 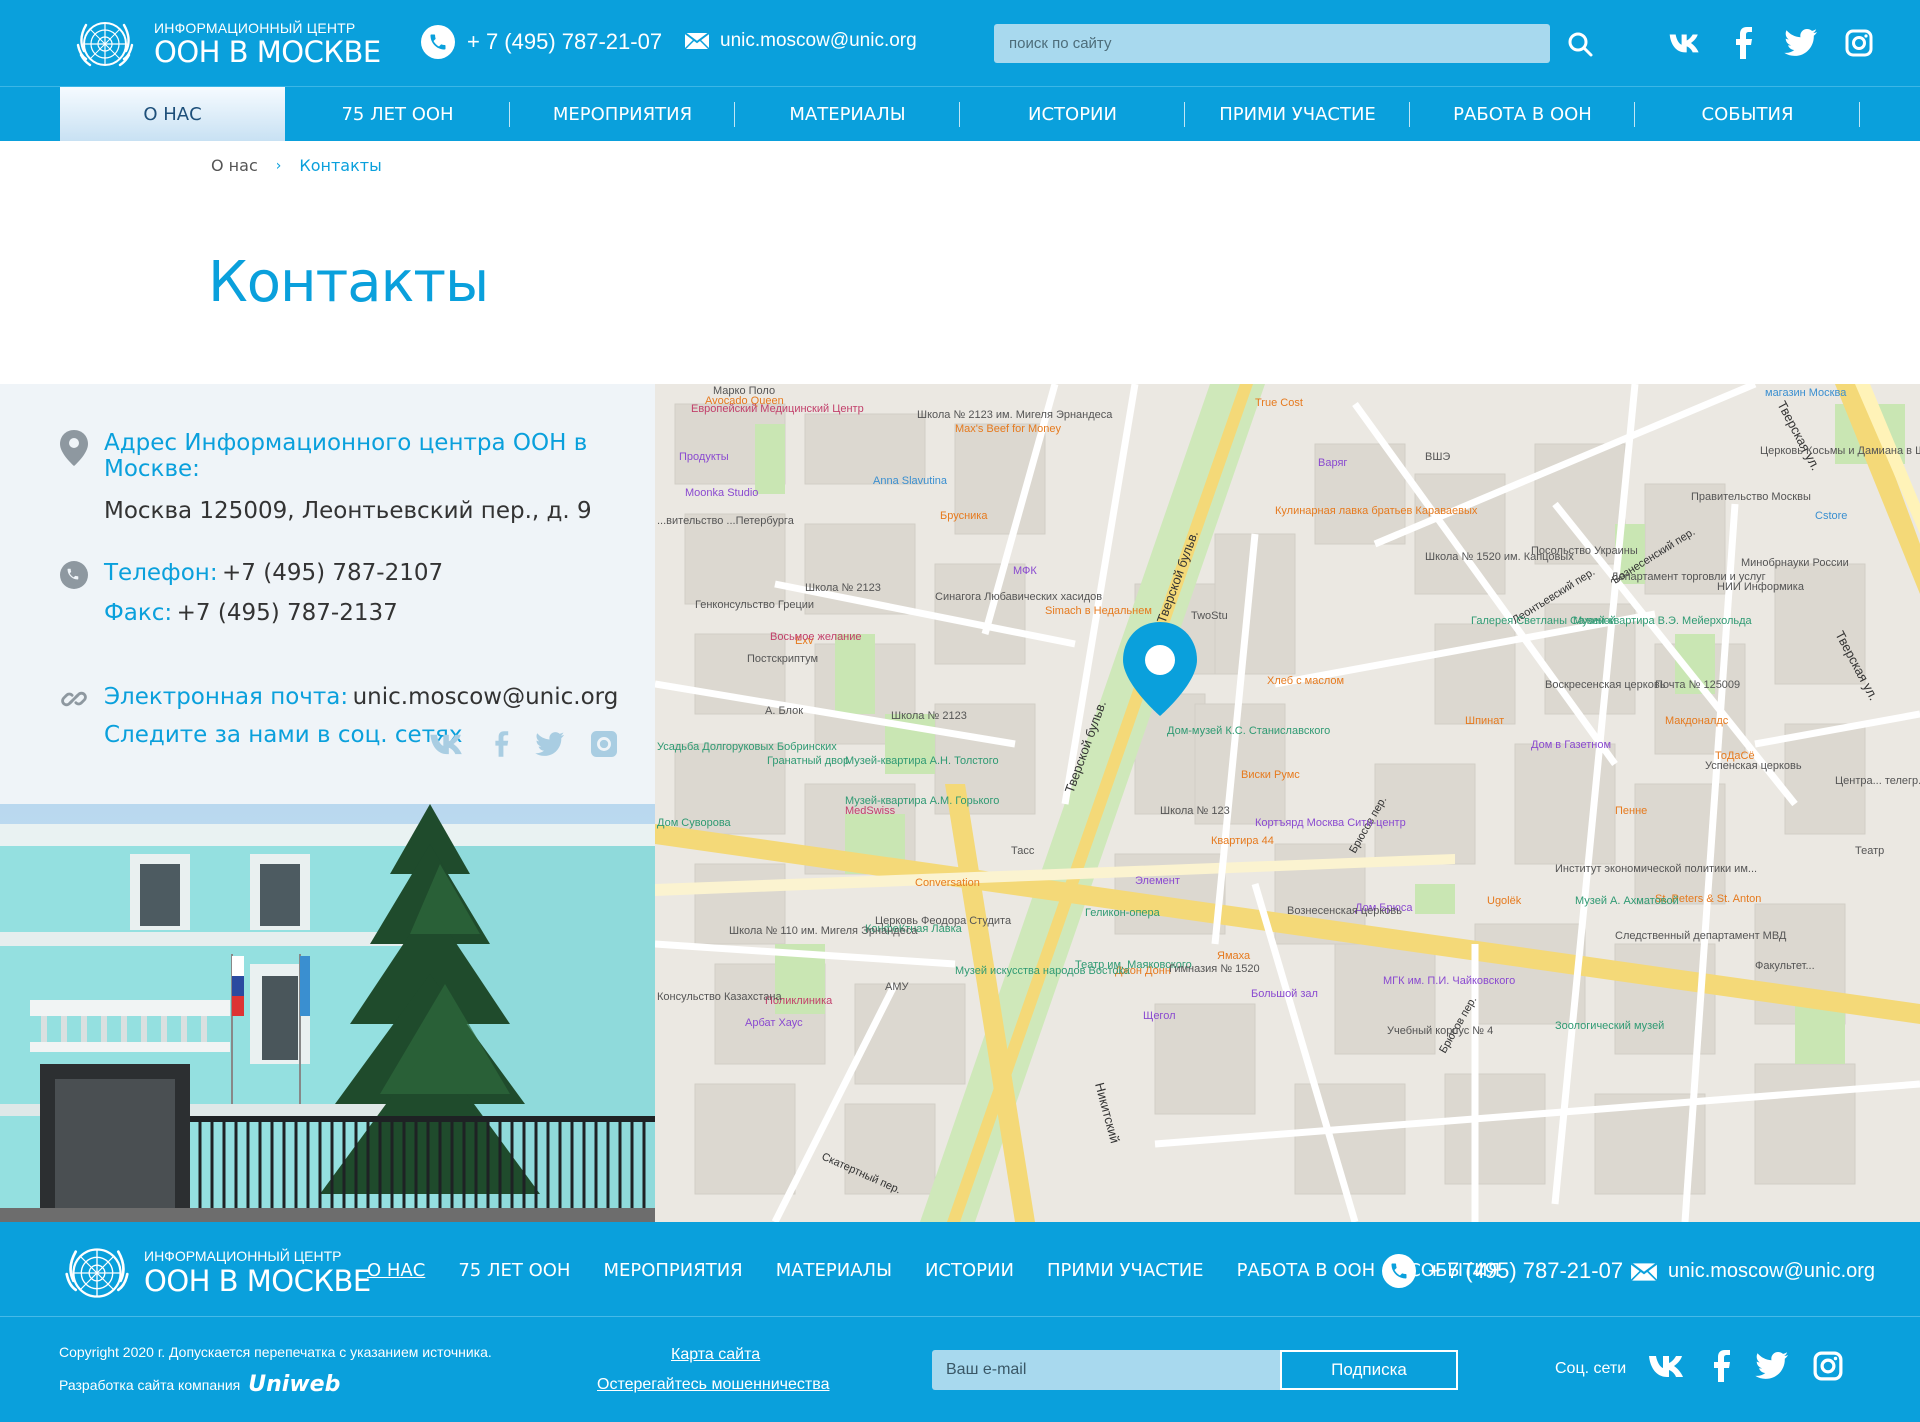 What do you see at coordinates (774, 1023) in the screenshot?
I see `map-poi: Арбат Хаус` at bounding box center [774, 1023].